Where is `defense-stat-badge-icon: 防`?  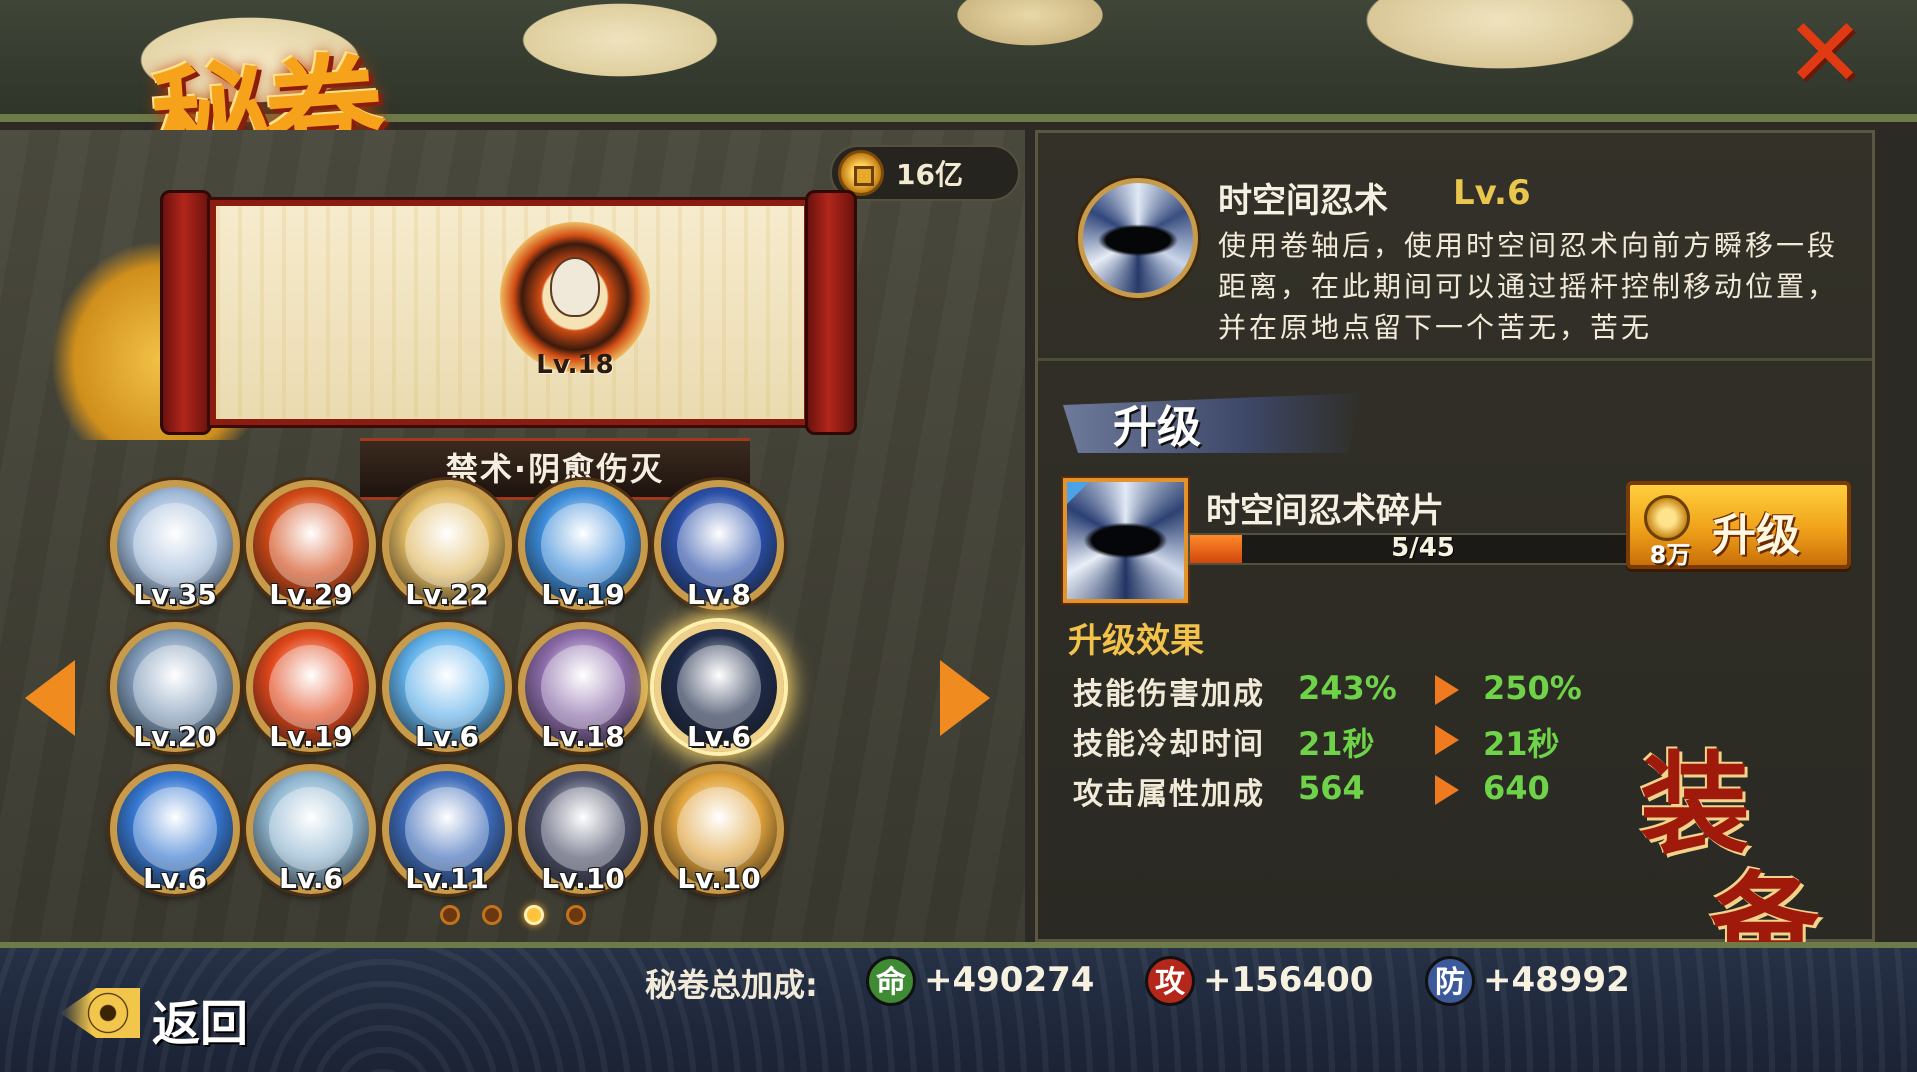
defense-stat-badge-icon: 防 is located at coordinates (1450, 981).